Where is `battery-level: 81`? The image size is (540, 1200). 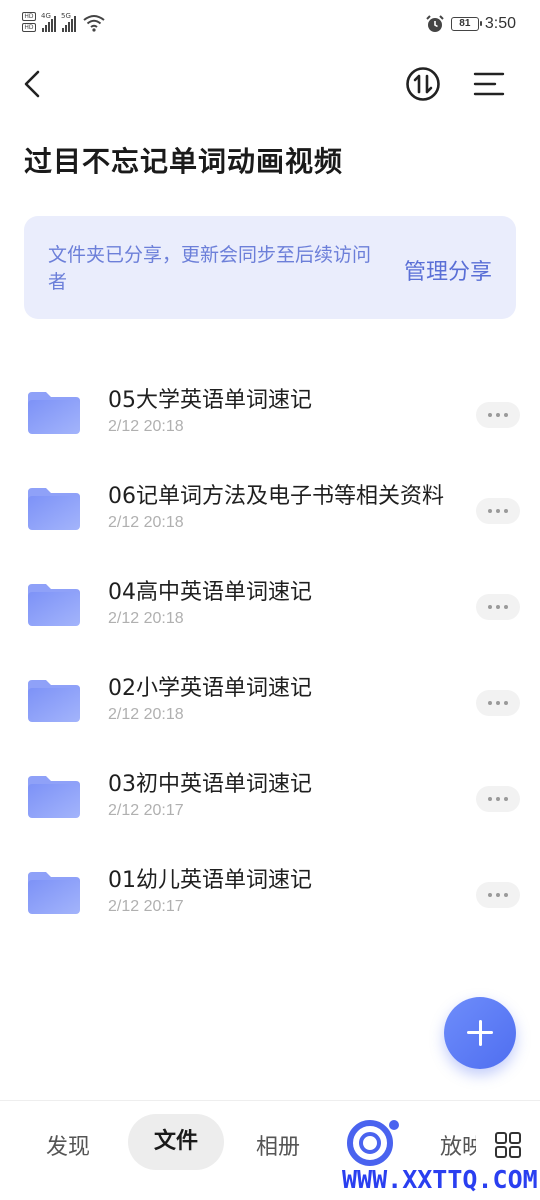 battery-level: 81 is located at coordinates (465, 23).